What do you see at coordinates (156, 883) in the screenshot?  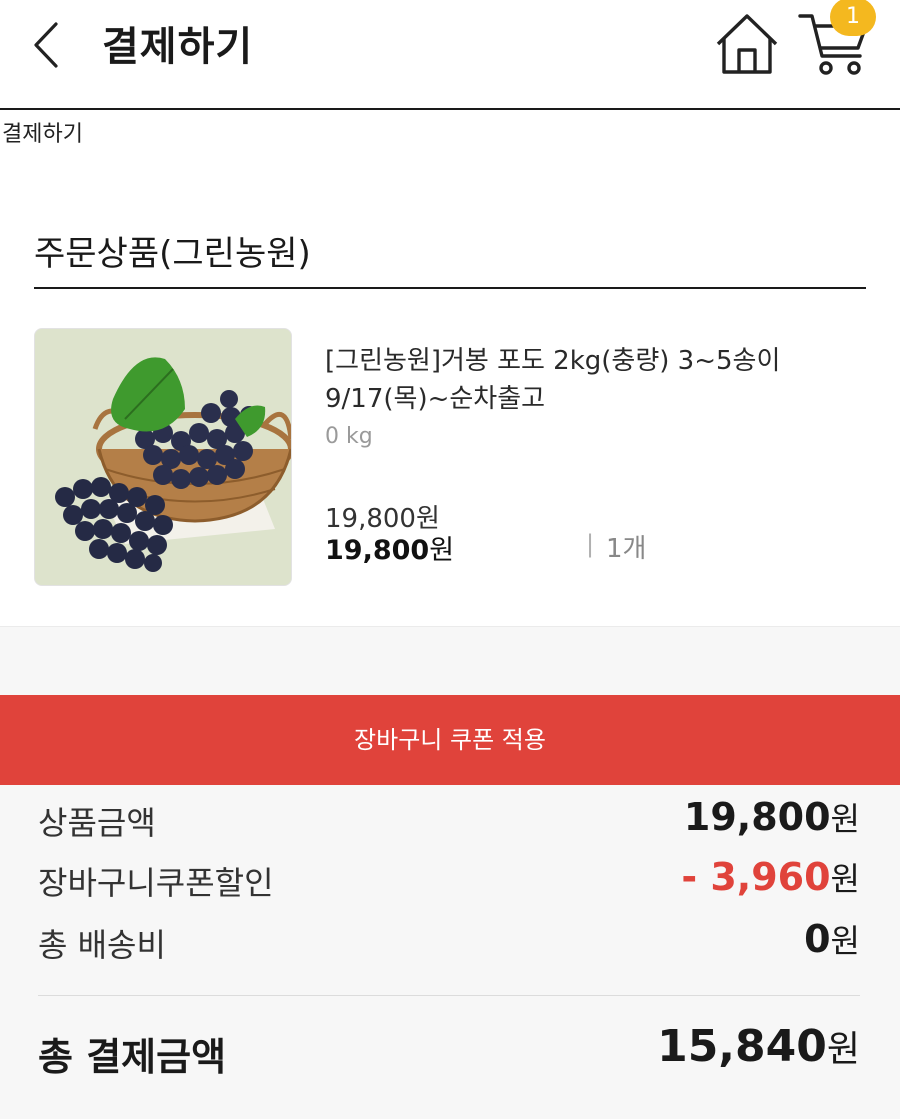 I see `summary-label: 장바구니쿠폰할인` at bounding box center [156, 883].